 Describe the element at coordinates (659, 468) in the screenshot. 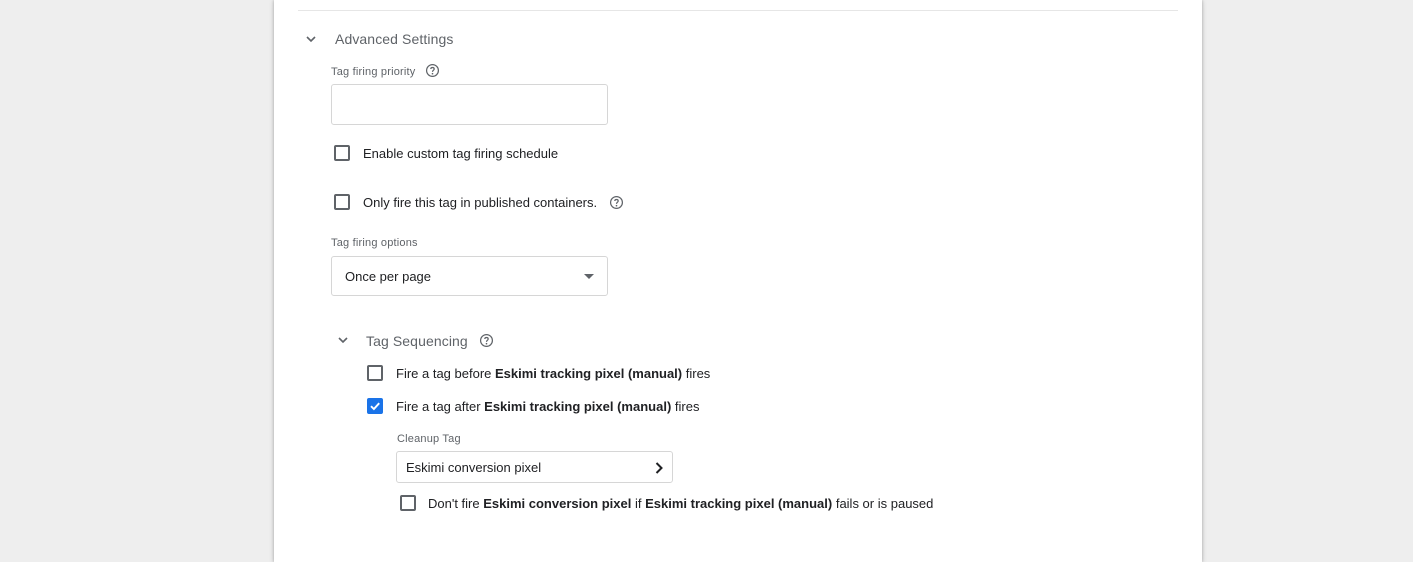

I see `chevron-right-icon` at that location.